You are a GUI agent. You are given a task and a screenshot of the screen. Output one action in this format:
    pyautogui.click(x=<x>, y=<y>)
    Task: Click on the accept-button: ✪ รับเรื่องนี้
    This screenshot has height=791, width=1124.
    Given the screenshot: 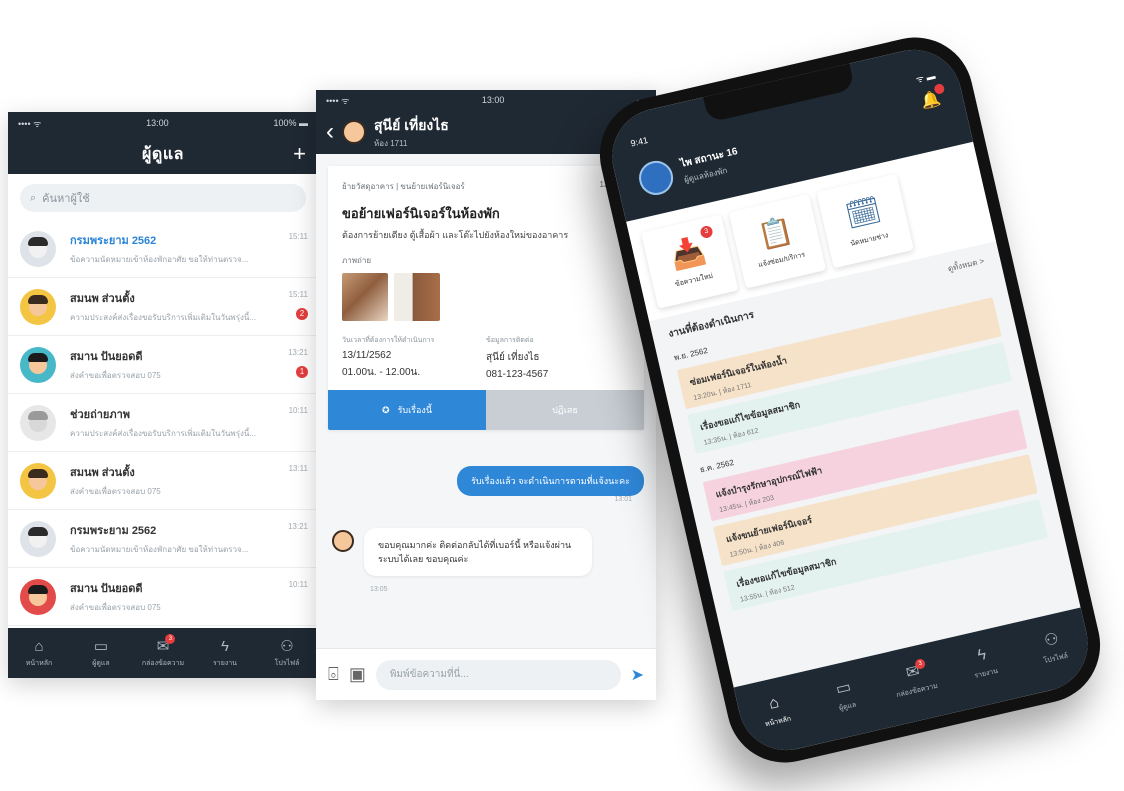 What is the action you would take?
    pyautogui.click(x=407, y=410)
    